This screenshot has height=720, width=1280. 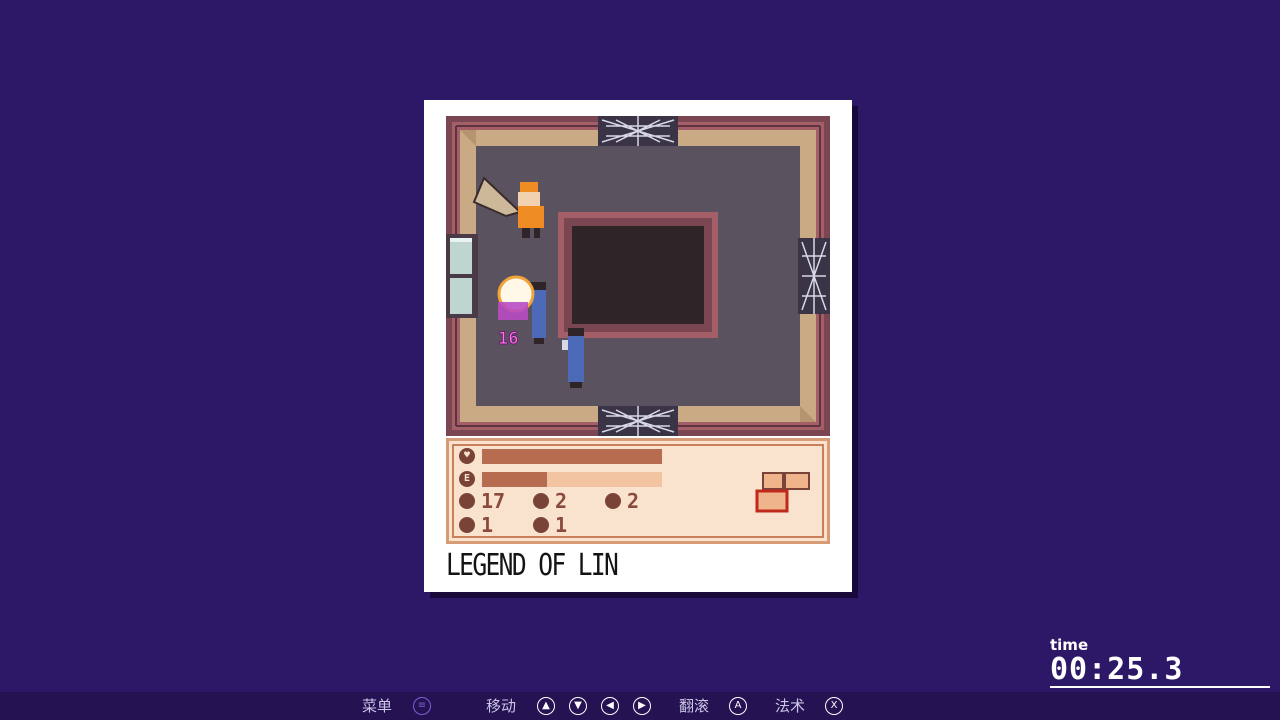 I want to click on hint-move: 移动, so click(x=501, y=706).